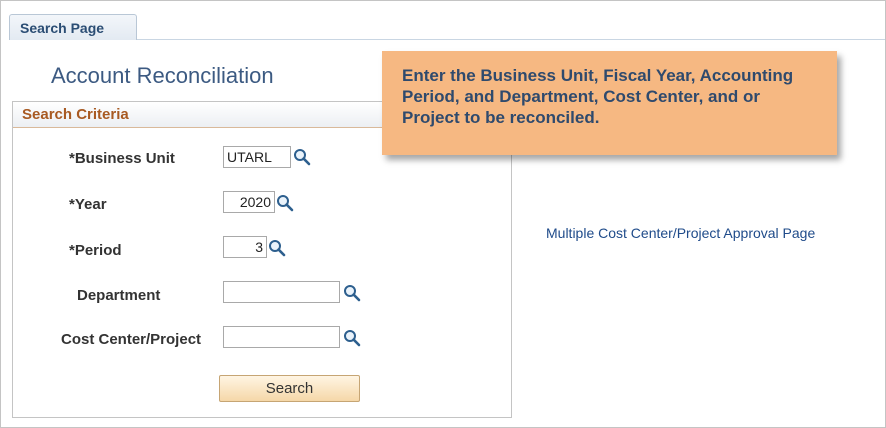 The height and width of the screenshot is (428, 886). Describe the element at coordinates (511, 39) in the screenshot. I see `tab-divider` at that location.